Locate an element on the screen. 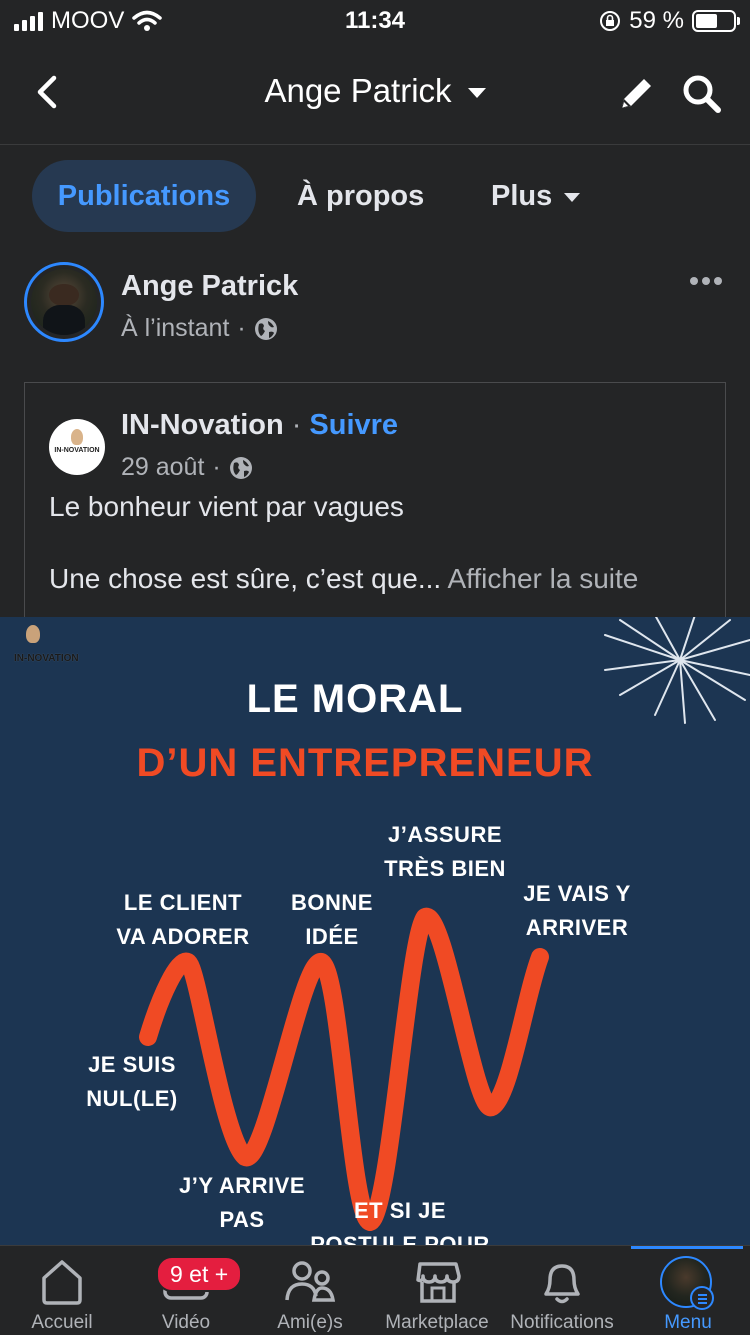  label-line: J’ASSURE is located at coordinates (445, 834).